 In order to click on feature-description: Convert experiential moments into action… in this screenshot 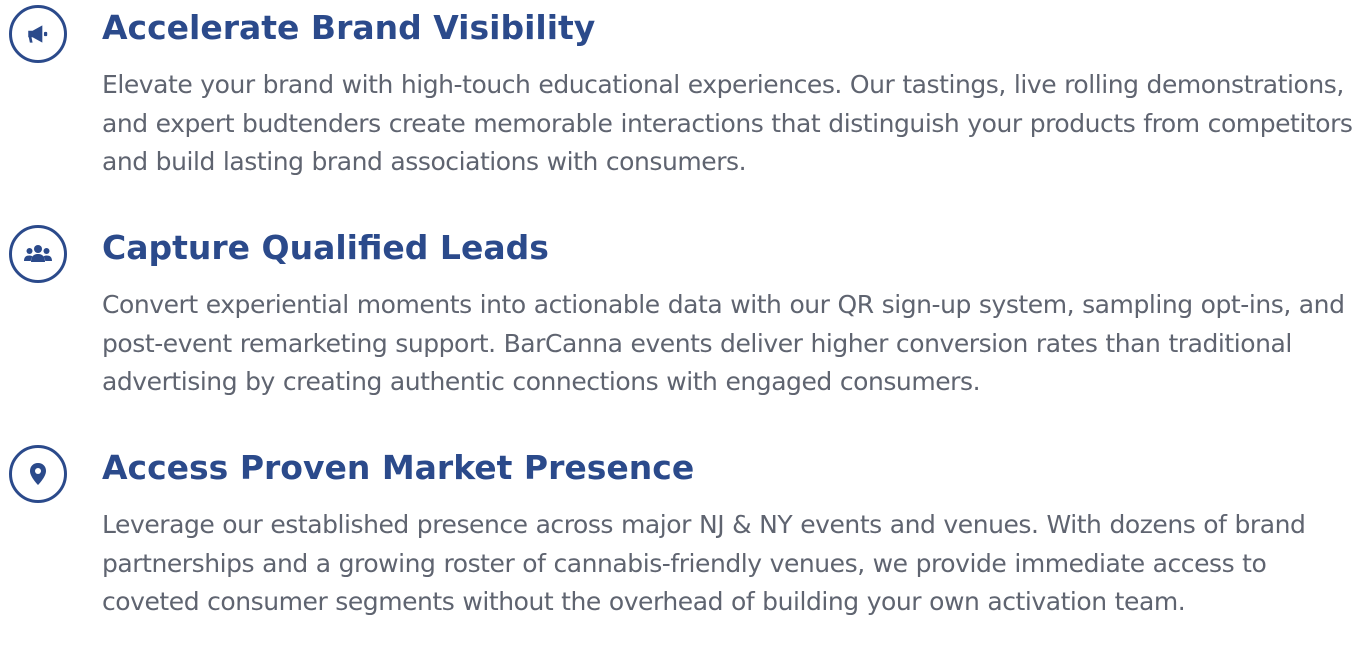, I will do `click(723, 343)`.